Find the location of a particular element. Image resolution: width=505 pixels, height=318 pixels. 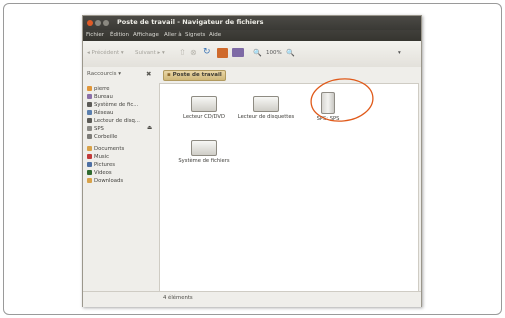

back-button: ◂ Précédent ▾ is located at coordinates (105, 53).